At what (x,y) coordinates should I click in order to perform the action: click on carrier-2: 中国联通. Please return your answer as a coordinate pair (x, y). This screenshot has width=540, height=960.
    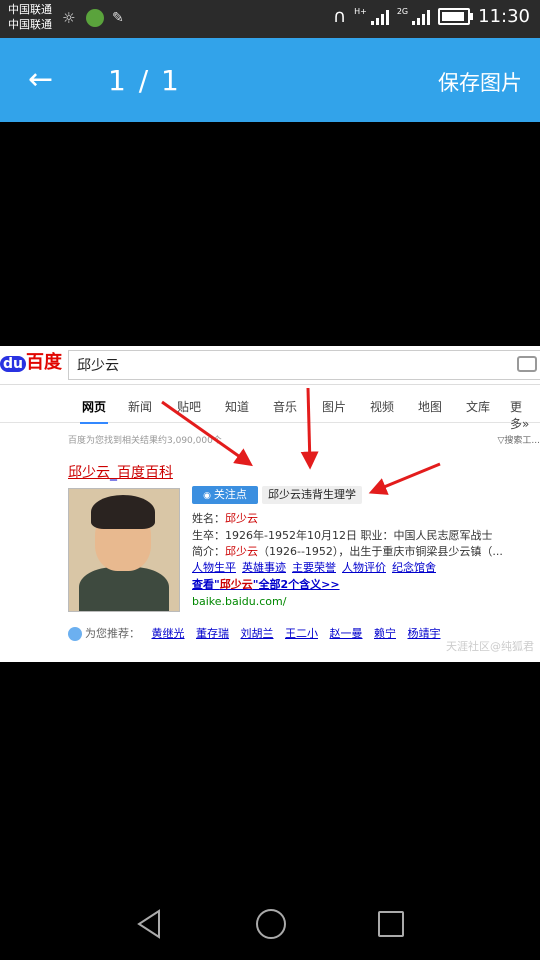
    Looking at the image, I should click on (30, 24).